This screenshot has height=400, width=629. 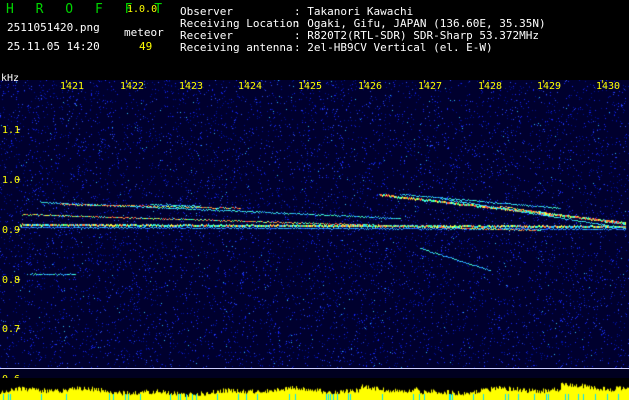 I want to click on info-value-receiver: : R820T2(RTL-SDR) SDR-Sharp 53.372MHz, so click(x=417, y=35).